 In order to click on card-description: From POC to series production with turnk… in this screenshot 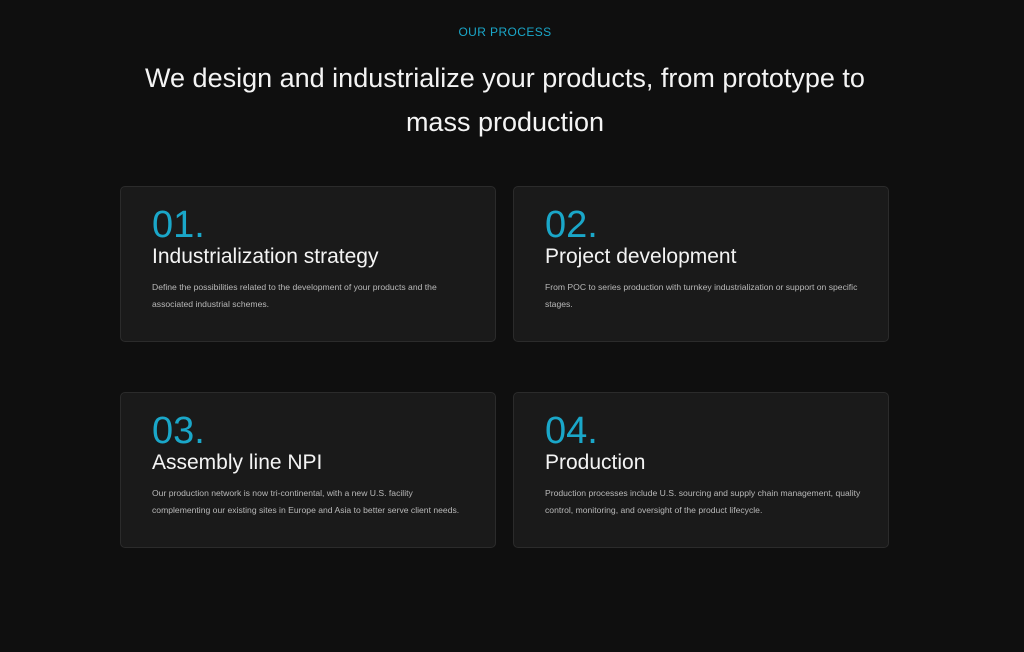, I will do `click(701, 295)`.